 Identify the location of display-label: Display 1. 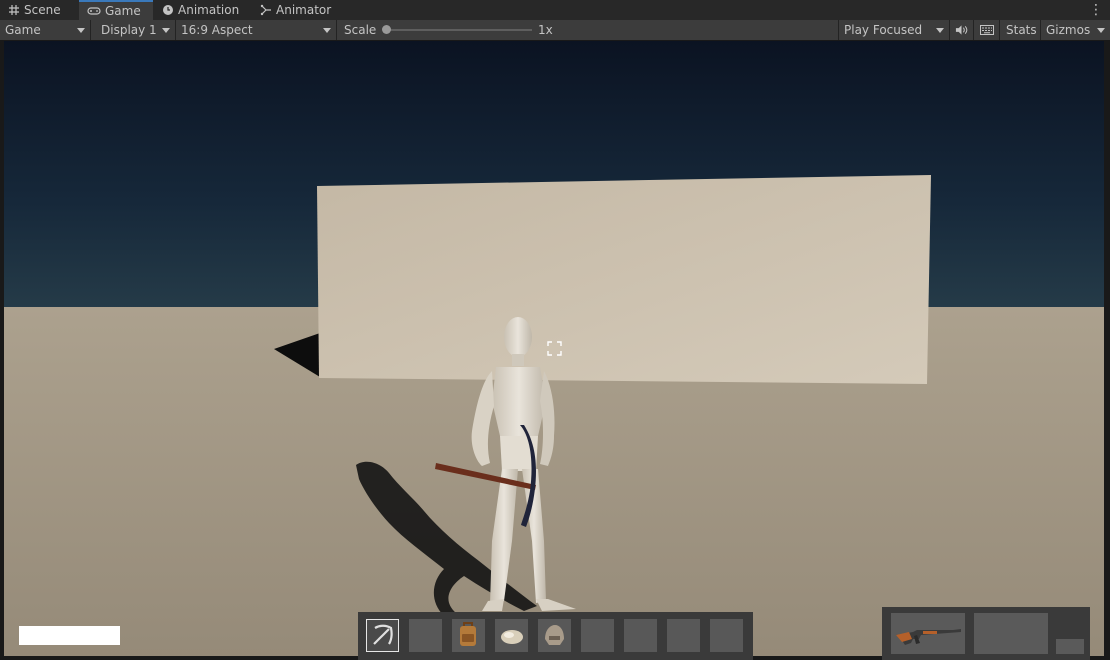
(129, 30).